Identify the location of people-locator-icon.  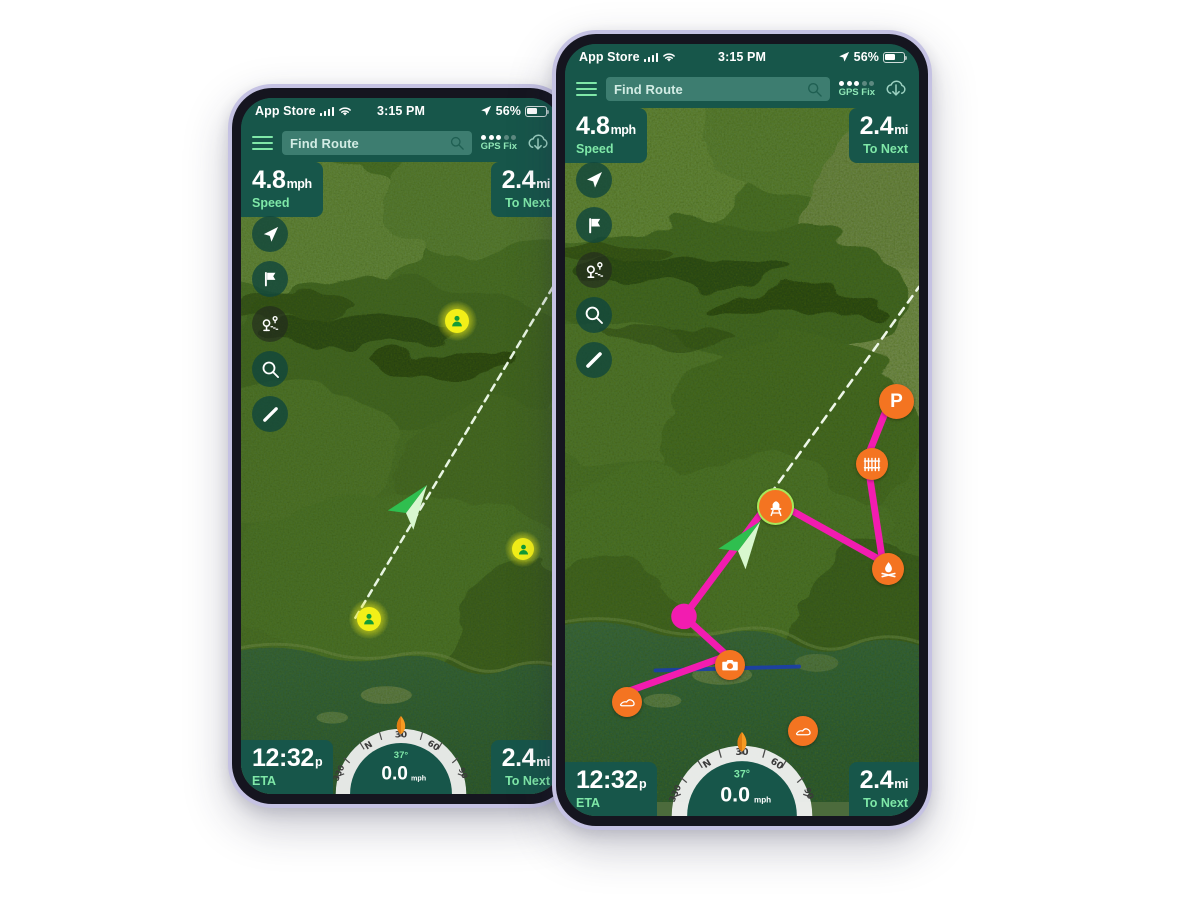
(594, 269).